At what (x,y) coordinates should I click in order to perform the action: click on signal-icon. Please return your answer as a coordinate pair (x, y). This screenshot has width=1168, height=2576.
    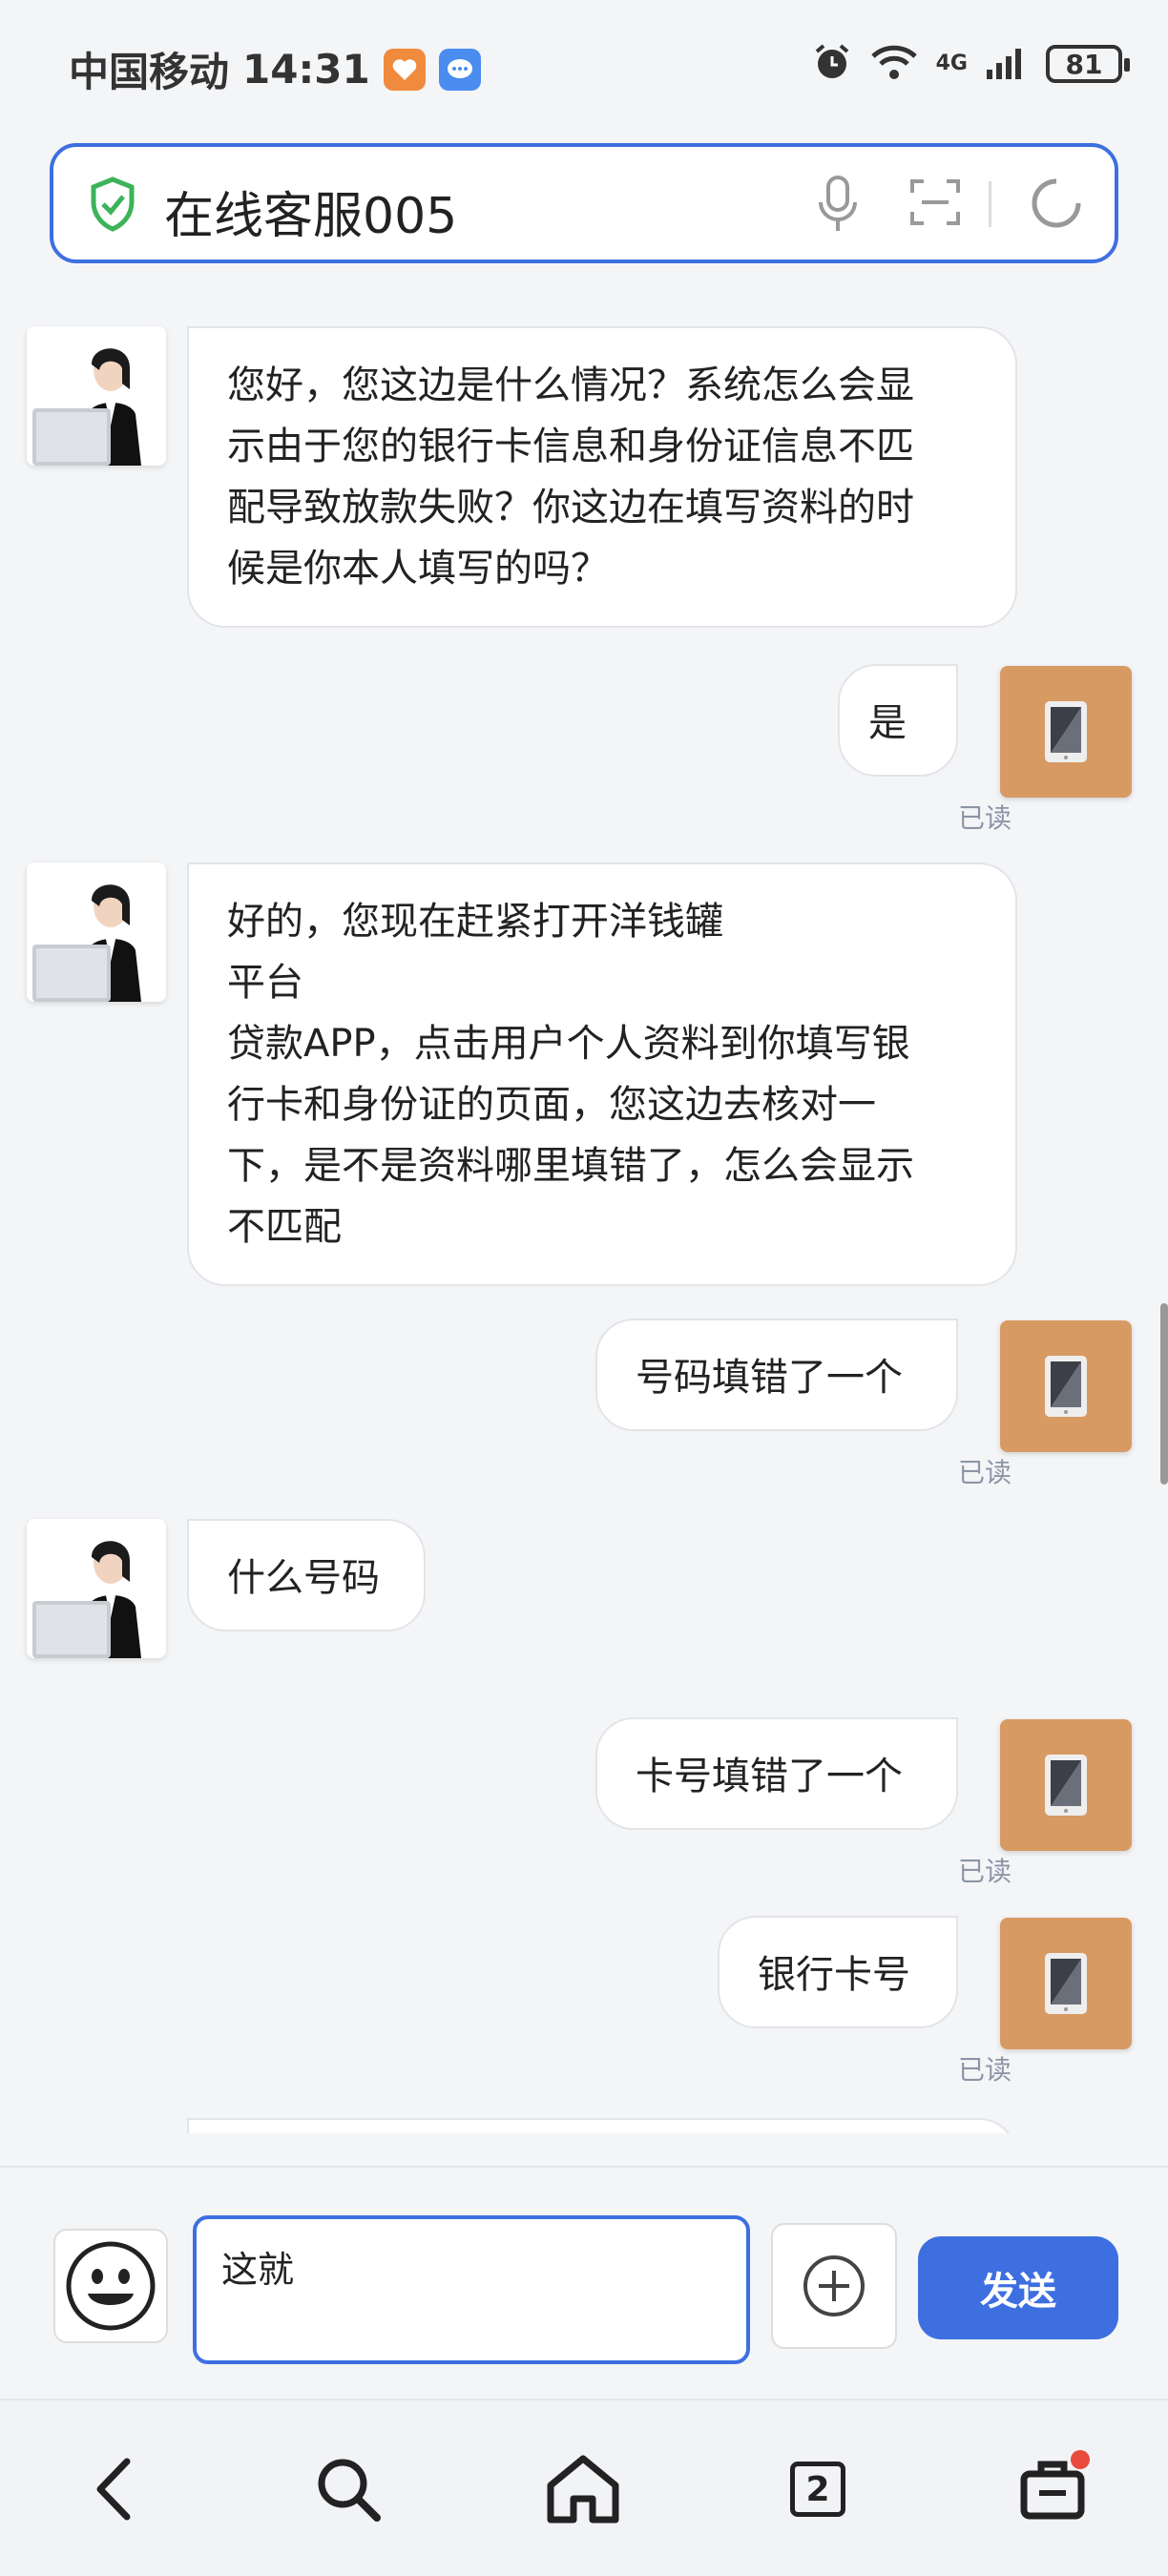
    Looking at the image, I should click on (1007, 64).